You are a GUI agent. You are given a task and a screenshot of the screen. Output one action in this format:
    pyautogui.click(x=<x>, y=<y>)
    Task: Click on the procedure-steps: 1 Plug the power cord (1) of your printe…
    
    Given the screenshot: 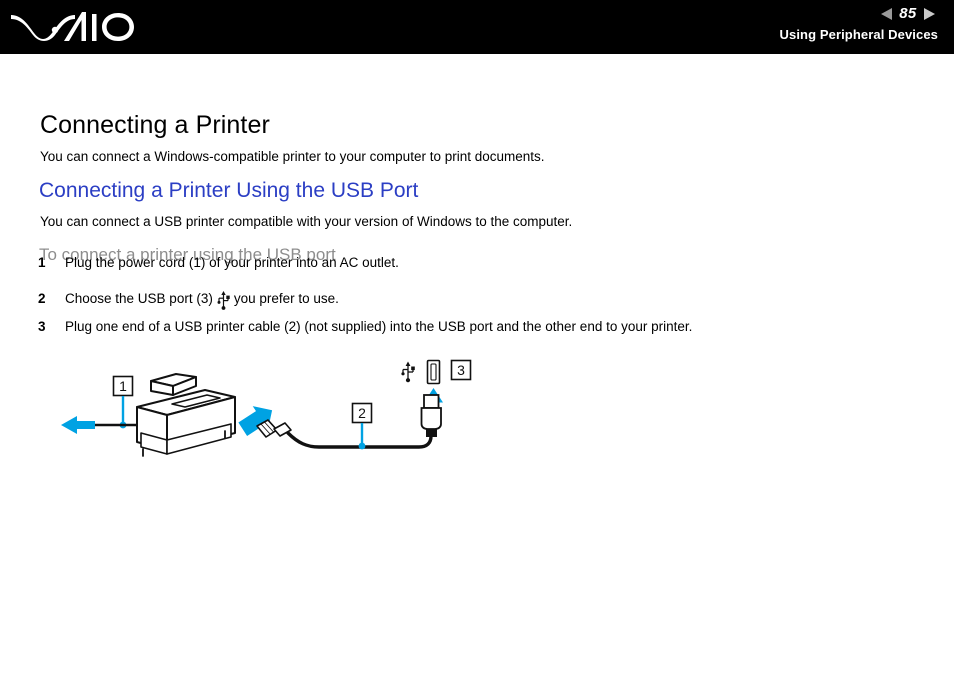 What is the action you would take?
    pyautogui.click(x=478, y=296)
    